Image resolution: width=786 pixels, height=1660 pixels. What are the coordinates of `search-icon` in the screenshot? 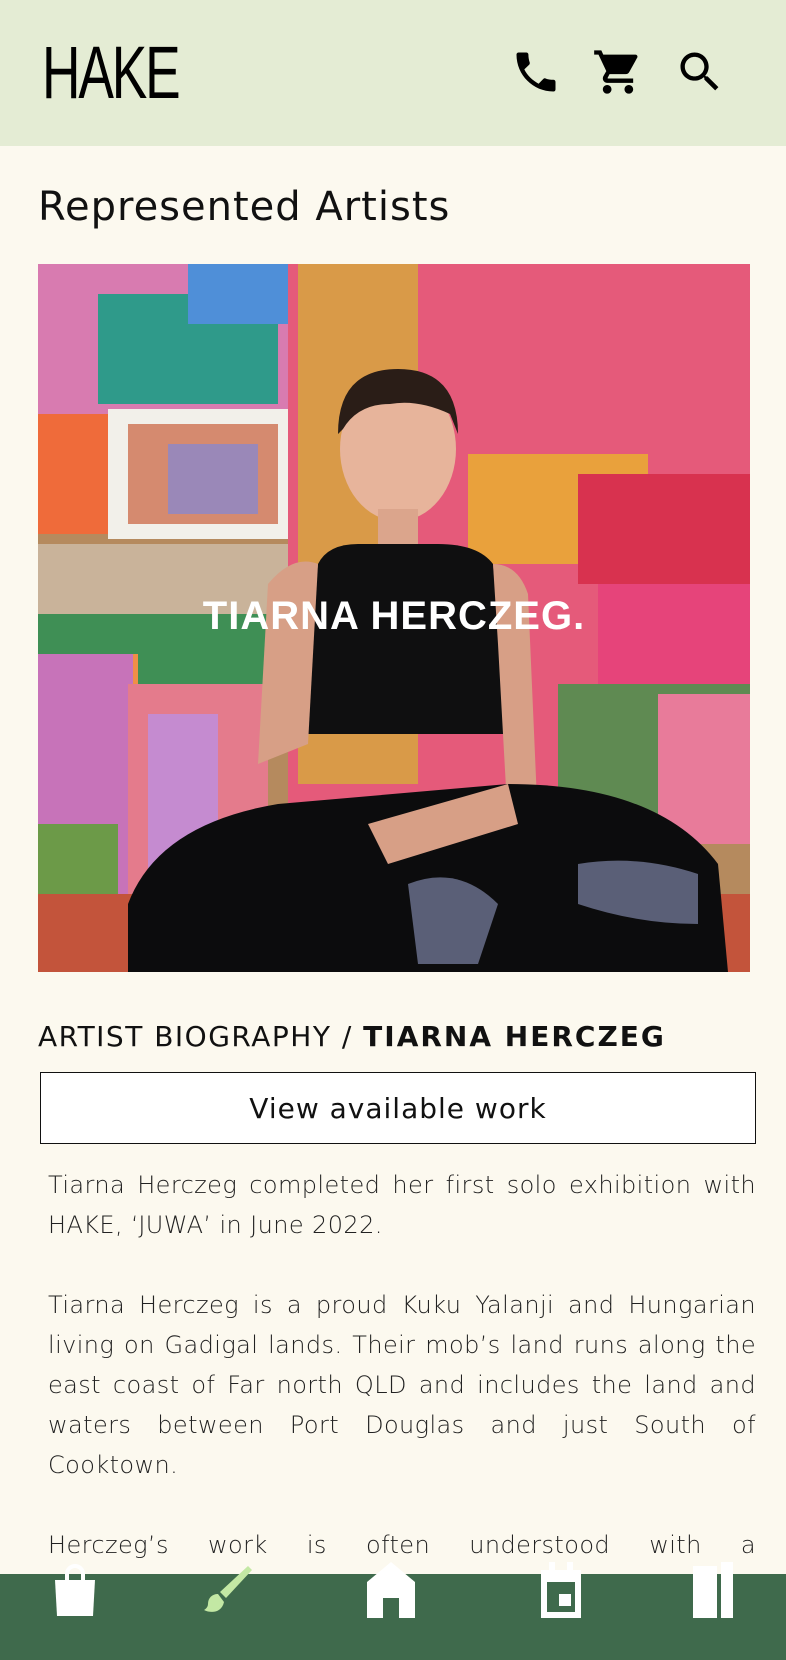 It's located at (700, 72).